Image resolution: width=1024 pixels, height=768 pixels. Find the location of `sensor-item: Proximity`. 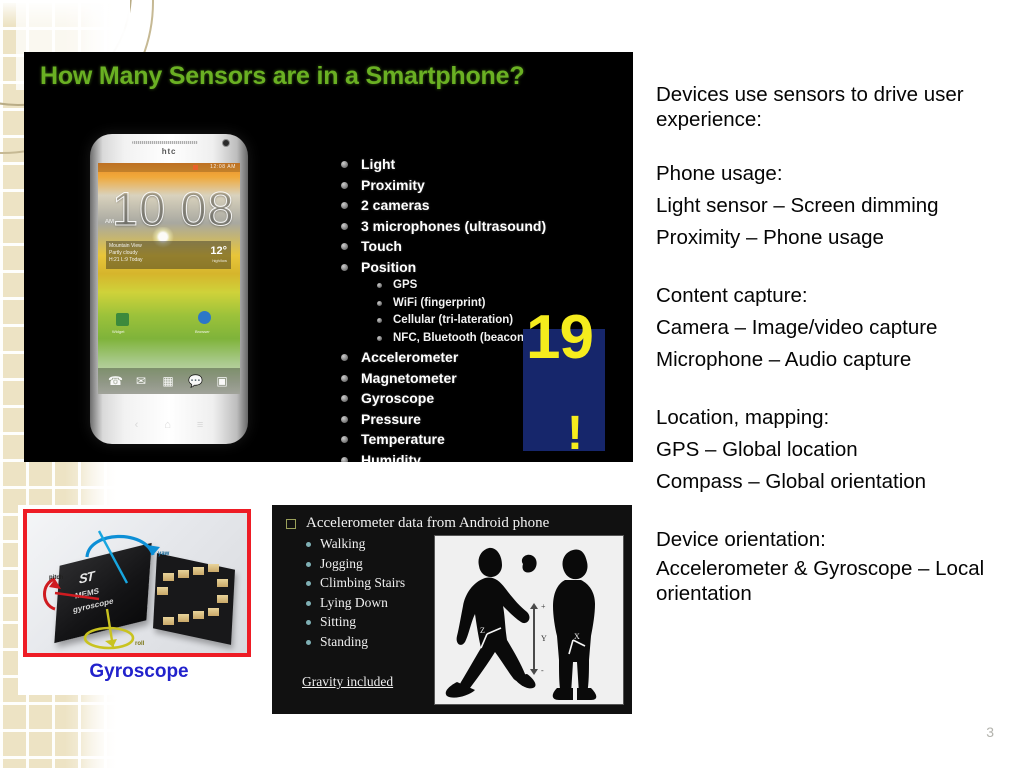

sensor-item: Proximity is located at coordinates (479, 185).